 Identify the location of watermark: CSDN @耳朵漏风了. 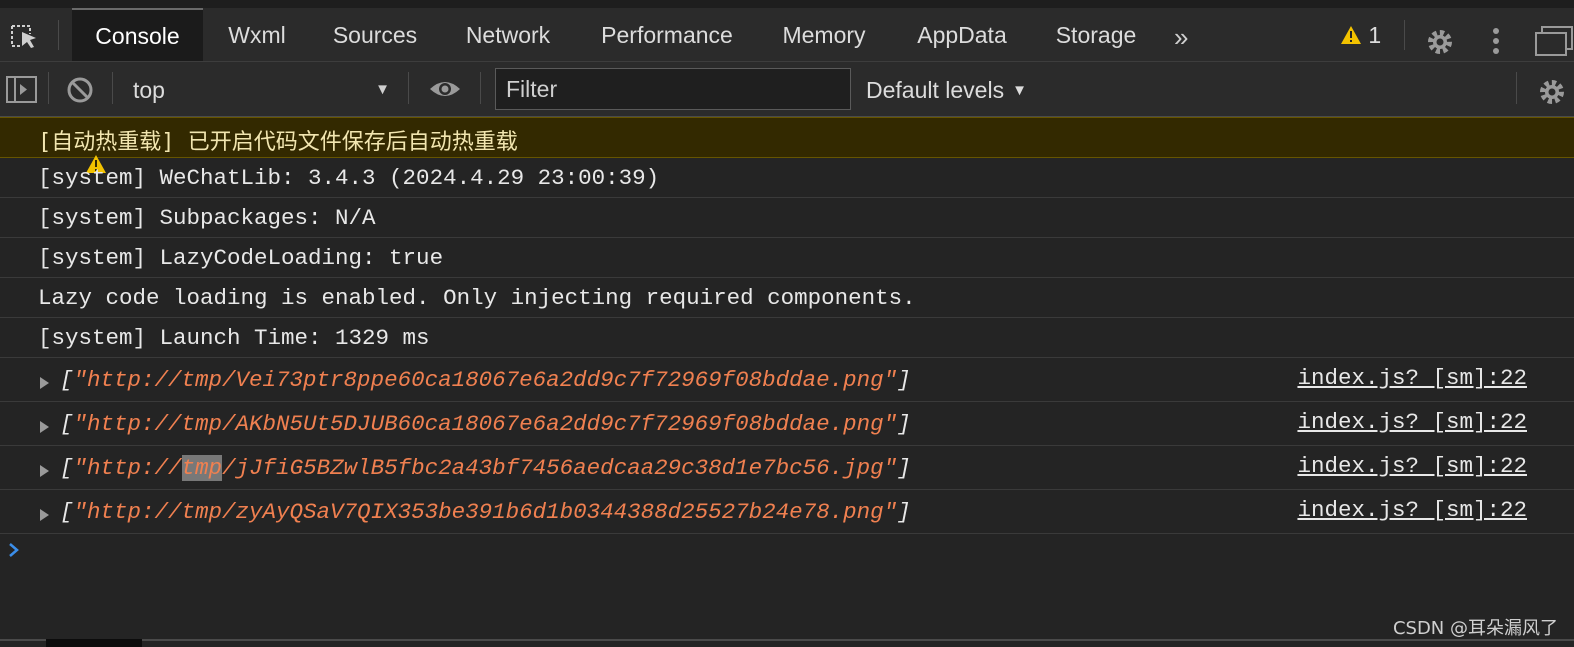
(1475, 628).